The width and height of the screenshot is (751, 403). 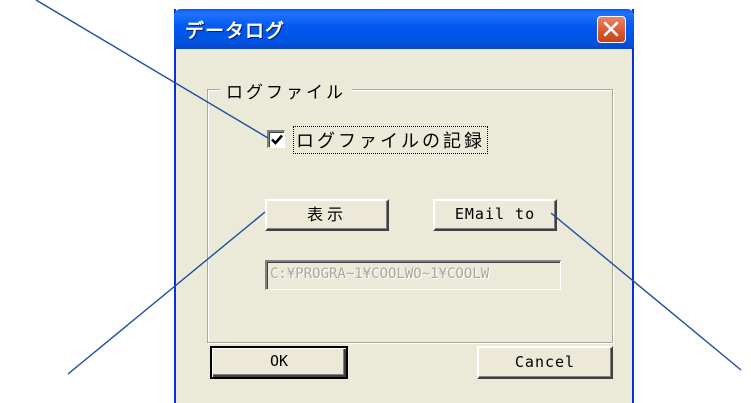 What do you see at coordinates (390, 140) in the screenshot?
I see `log-record-checkbox-label: ログファイルの記録` at bounding box center [390, 140].